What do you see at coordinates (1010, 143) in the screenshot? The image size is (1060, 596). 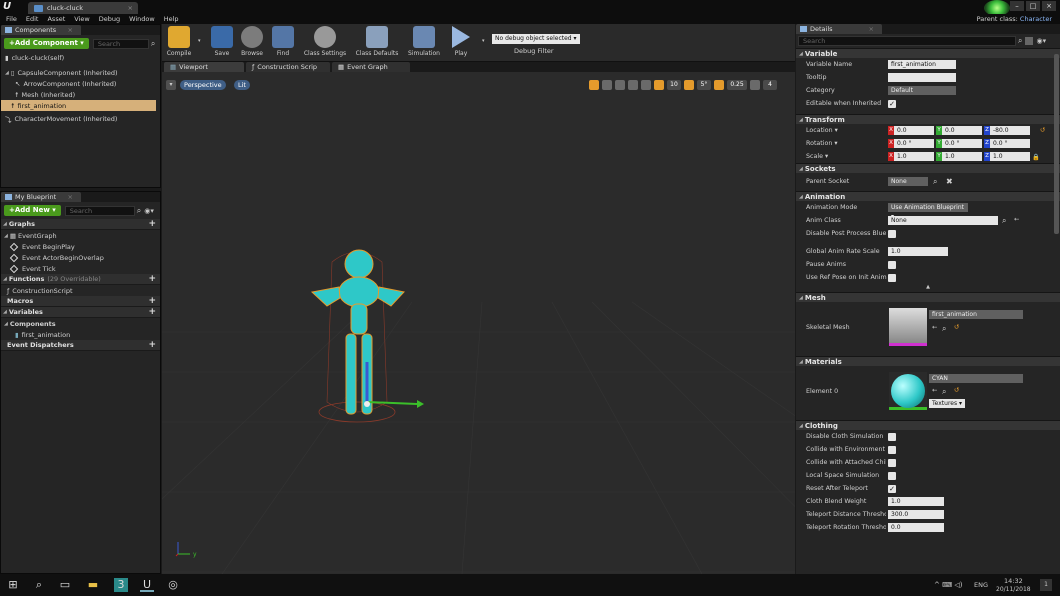 I see `rotation-z-input: 0.0 °` at bounding box center [1010, 143].